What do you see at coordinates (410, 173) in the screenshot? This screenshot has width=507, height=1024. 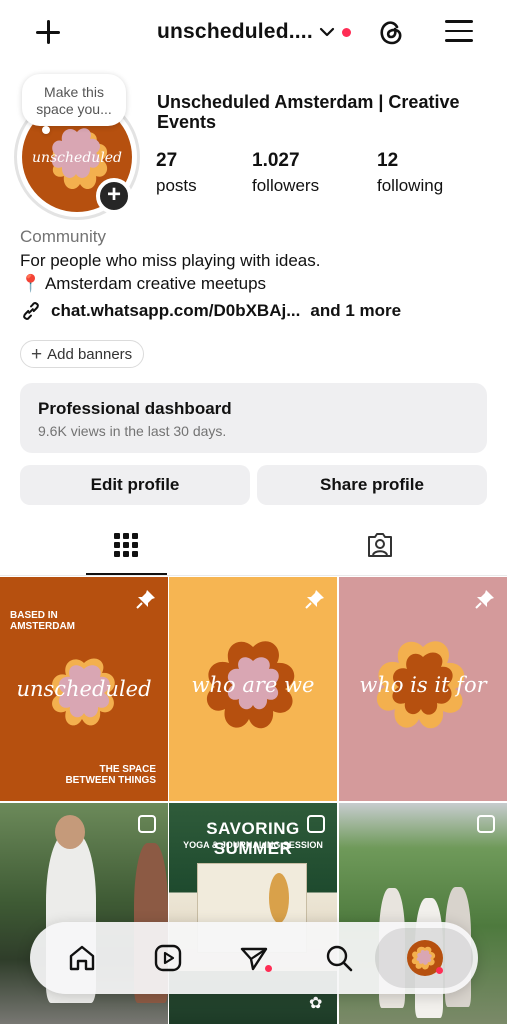 I see `following-stat: 12 following` at bounding box center [410, 173].